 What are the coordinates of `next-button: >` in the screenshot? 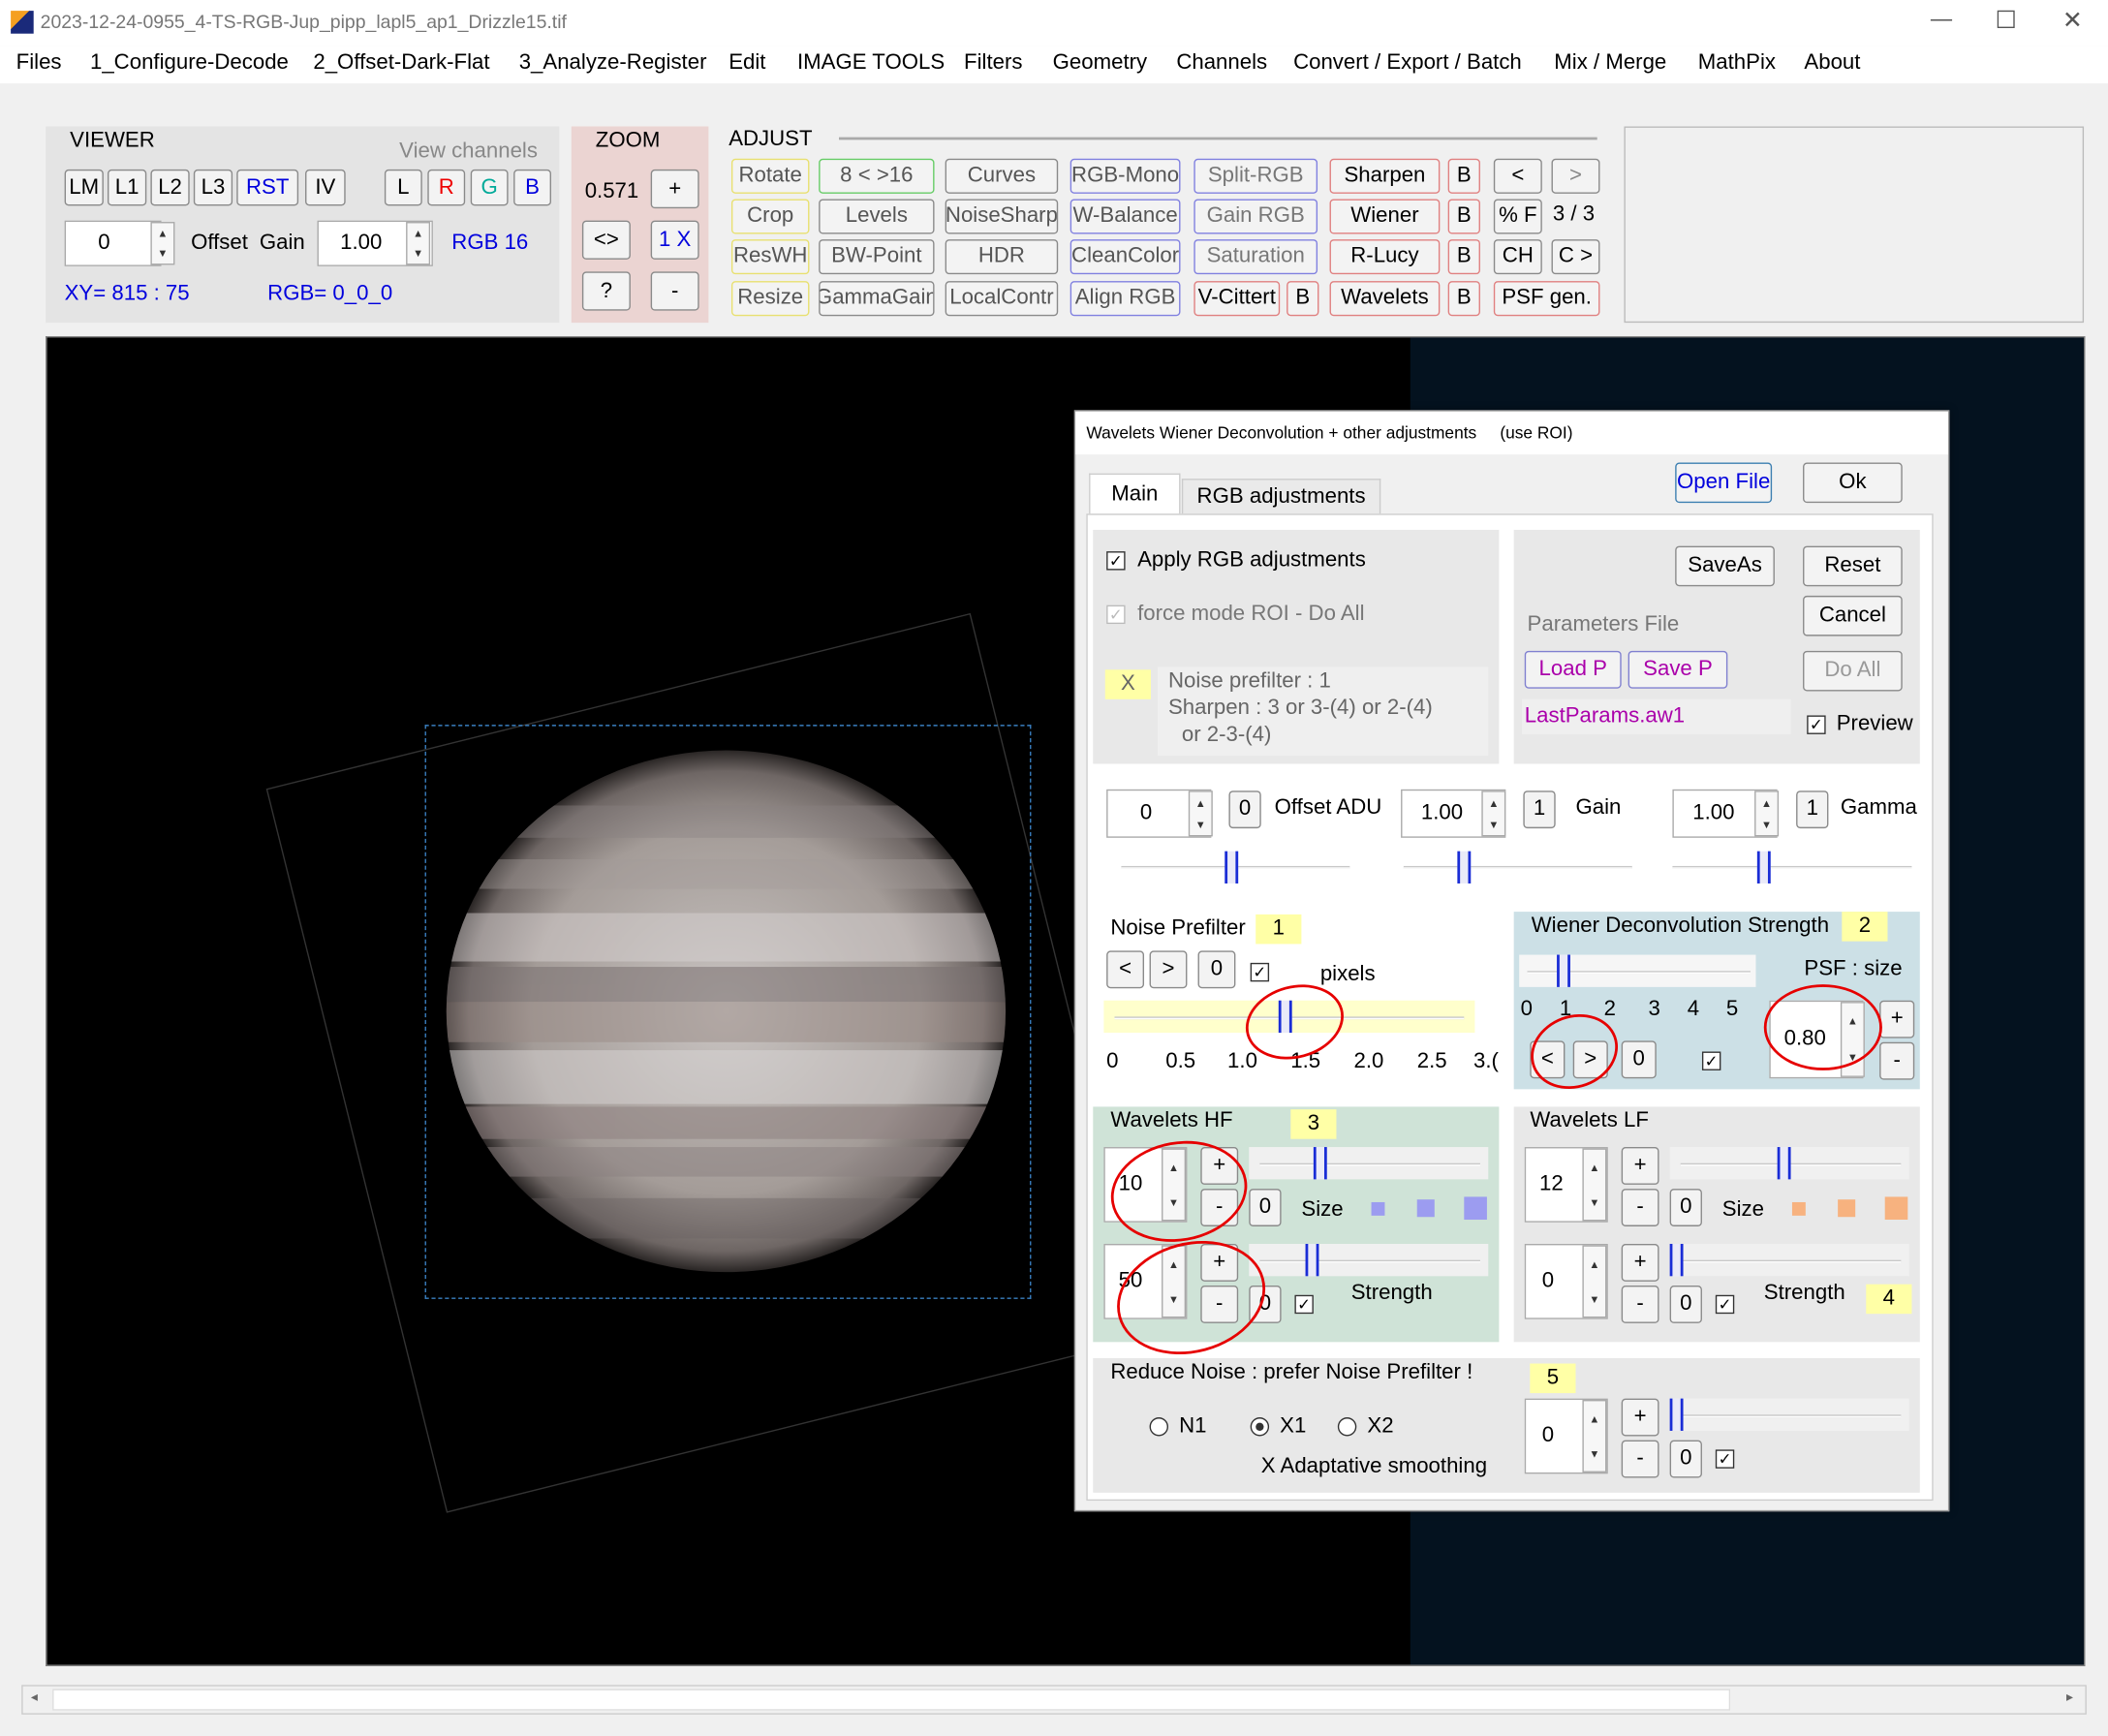 It's located at (1575, 176).